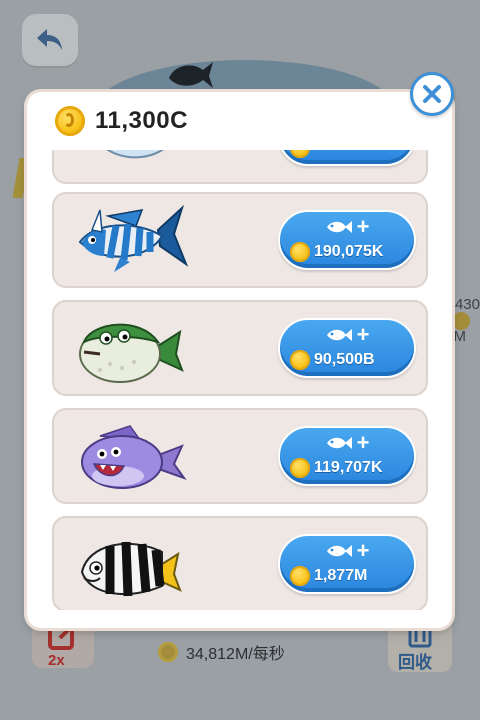 Image resolution: width=480 pixels, height=720 pixels. I want to click on price-text: 1,877M, so click(341, 575).